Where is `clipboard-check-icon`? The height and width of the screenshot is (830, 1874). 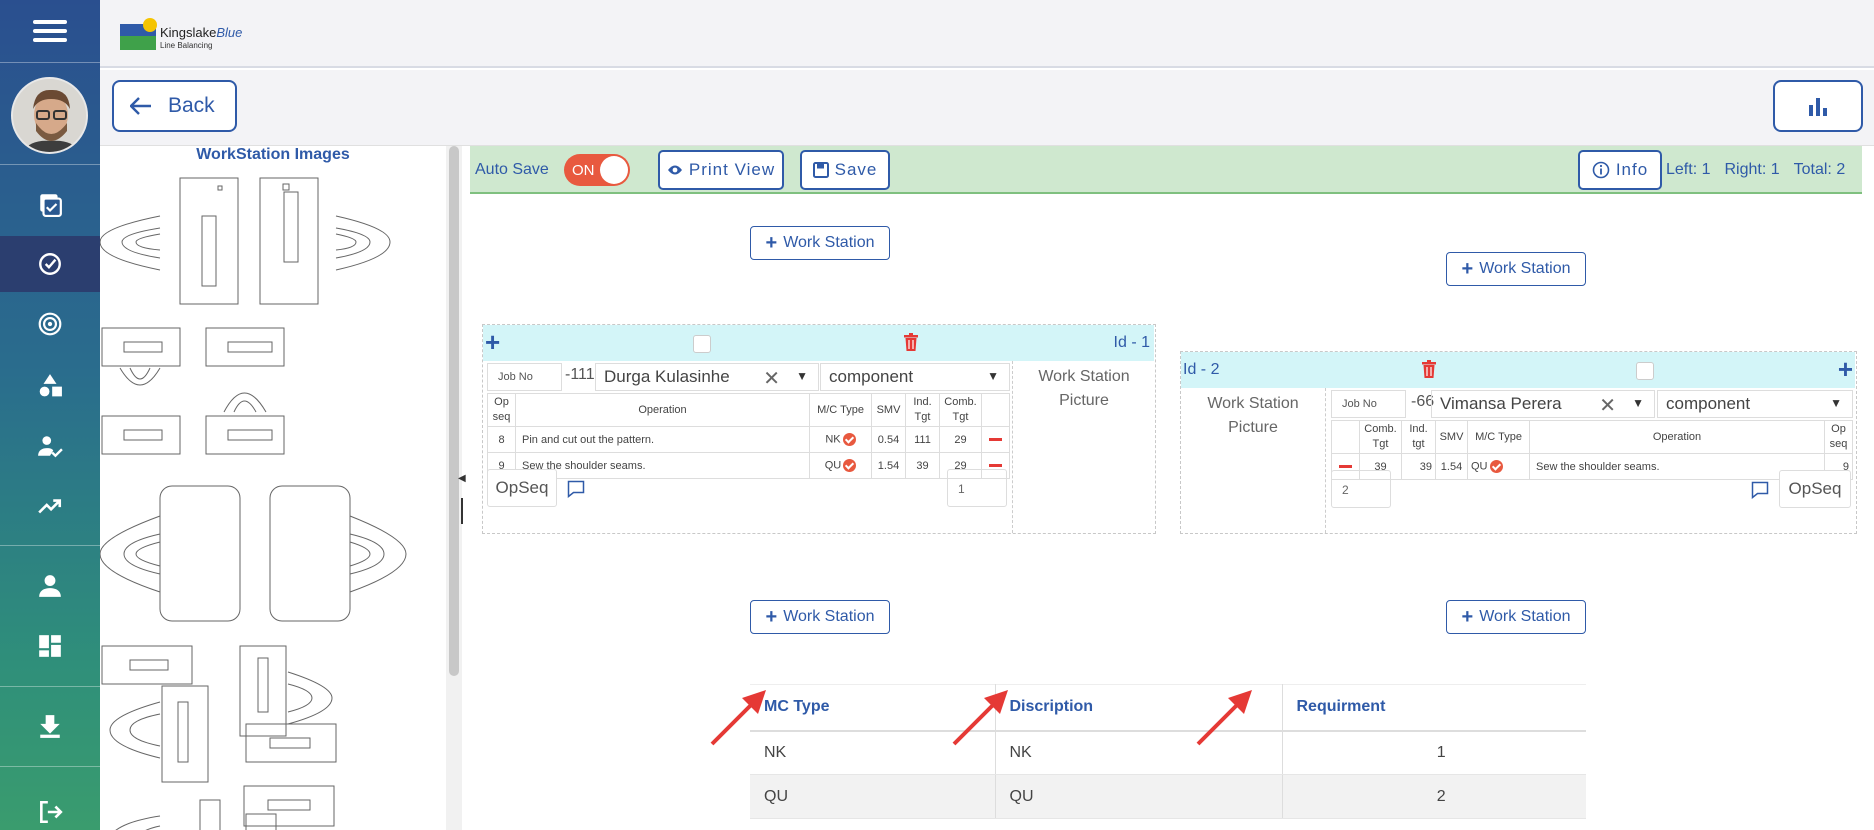 clipboard-check-icon is located at coordinates (51, 205).